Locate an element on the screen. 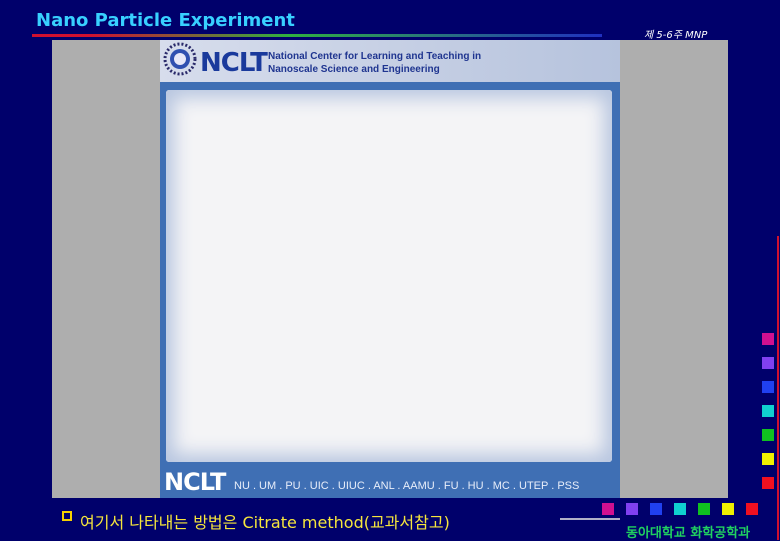 The height and width of the screenshot is (541, 780). bullet-checkbox-icon is located at coordinates (67, 516).